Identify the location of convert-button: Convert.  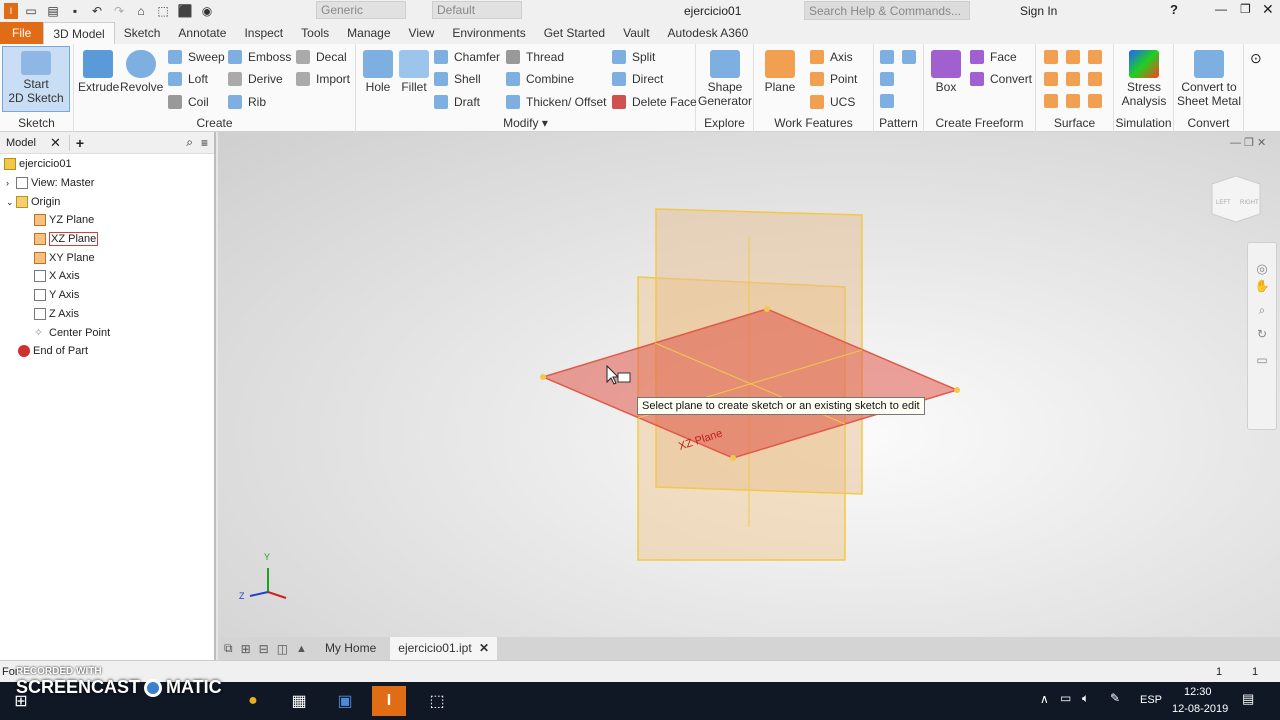
(1001, 79).